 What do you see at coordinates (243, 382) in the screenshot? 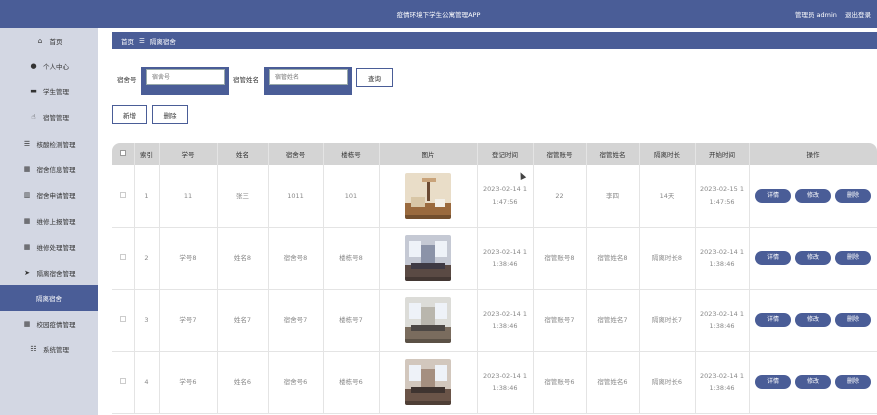
I see `cell-name: 姓名6` at bounding box center [243, 382].